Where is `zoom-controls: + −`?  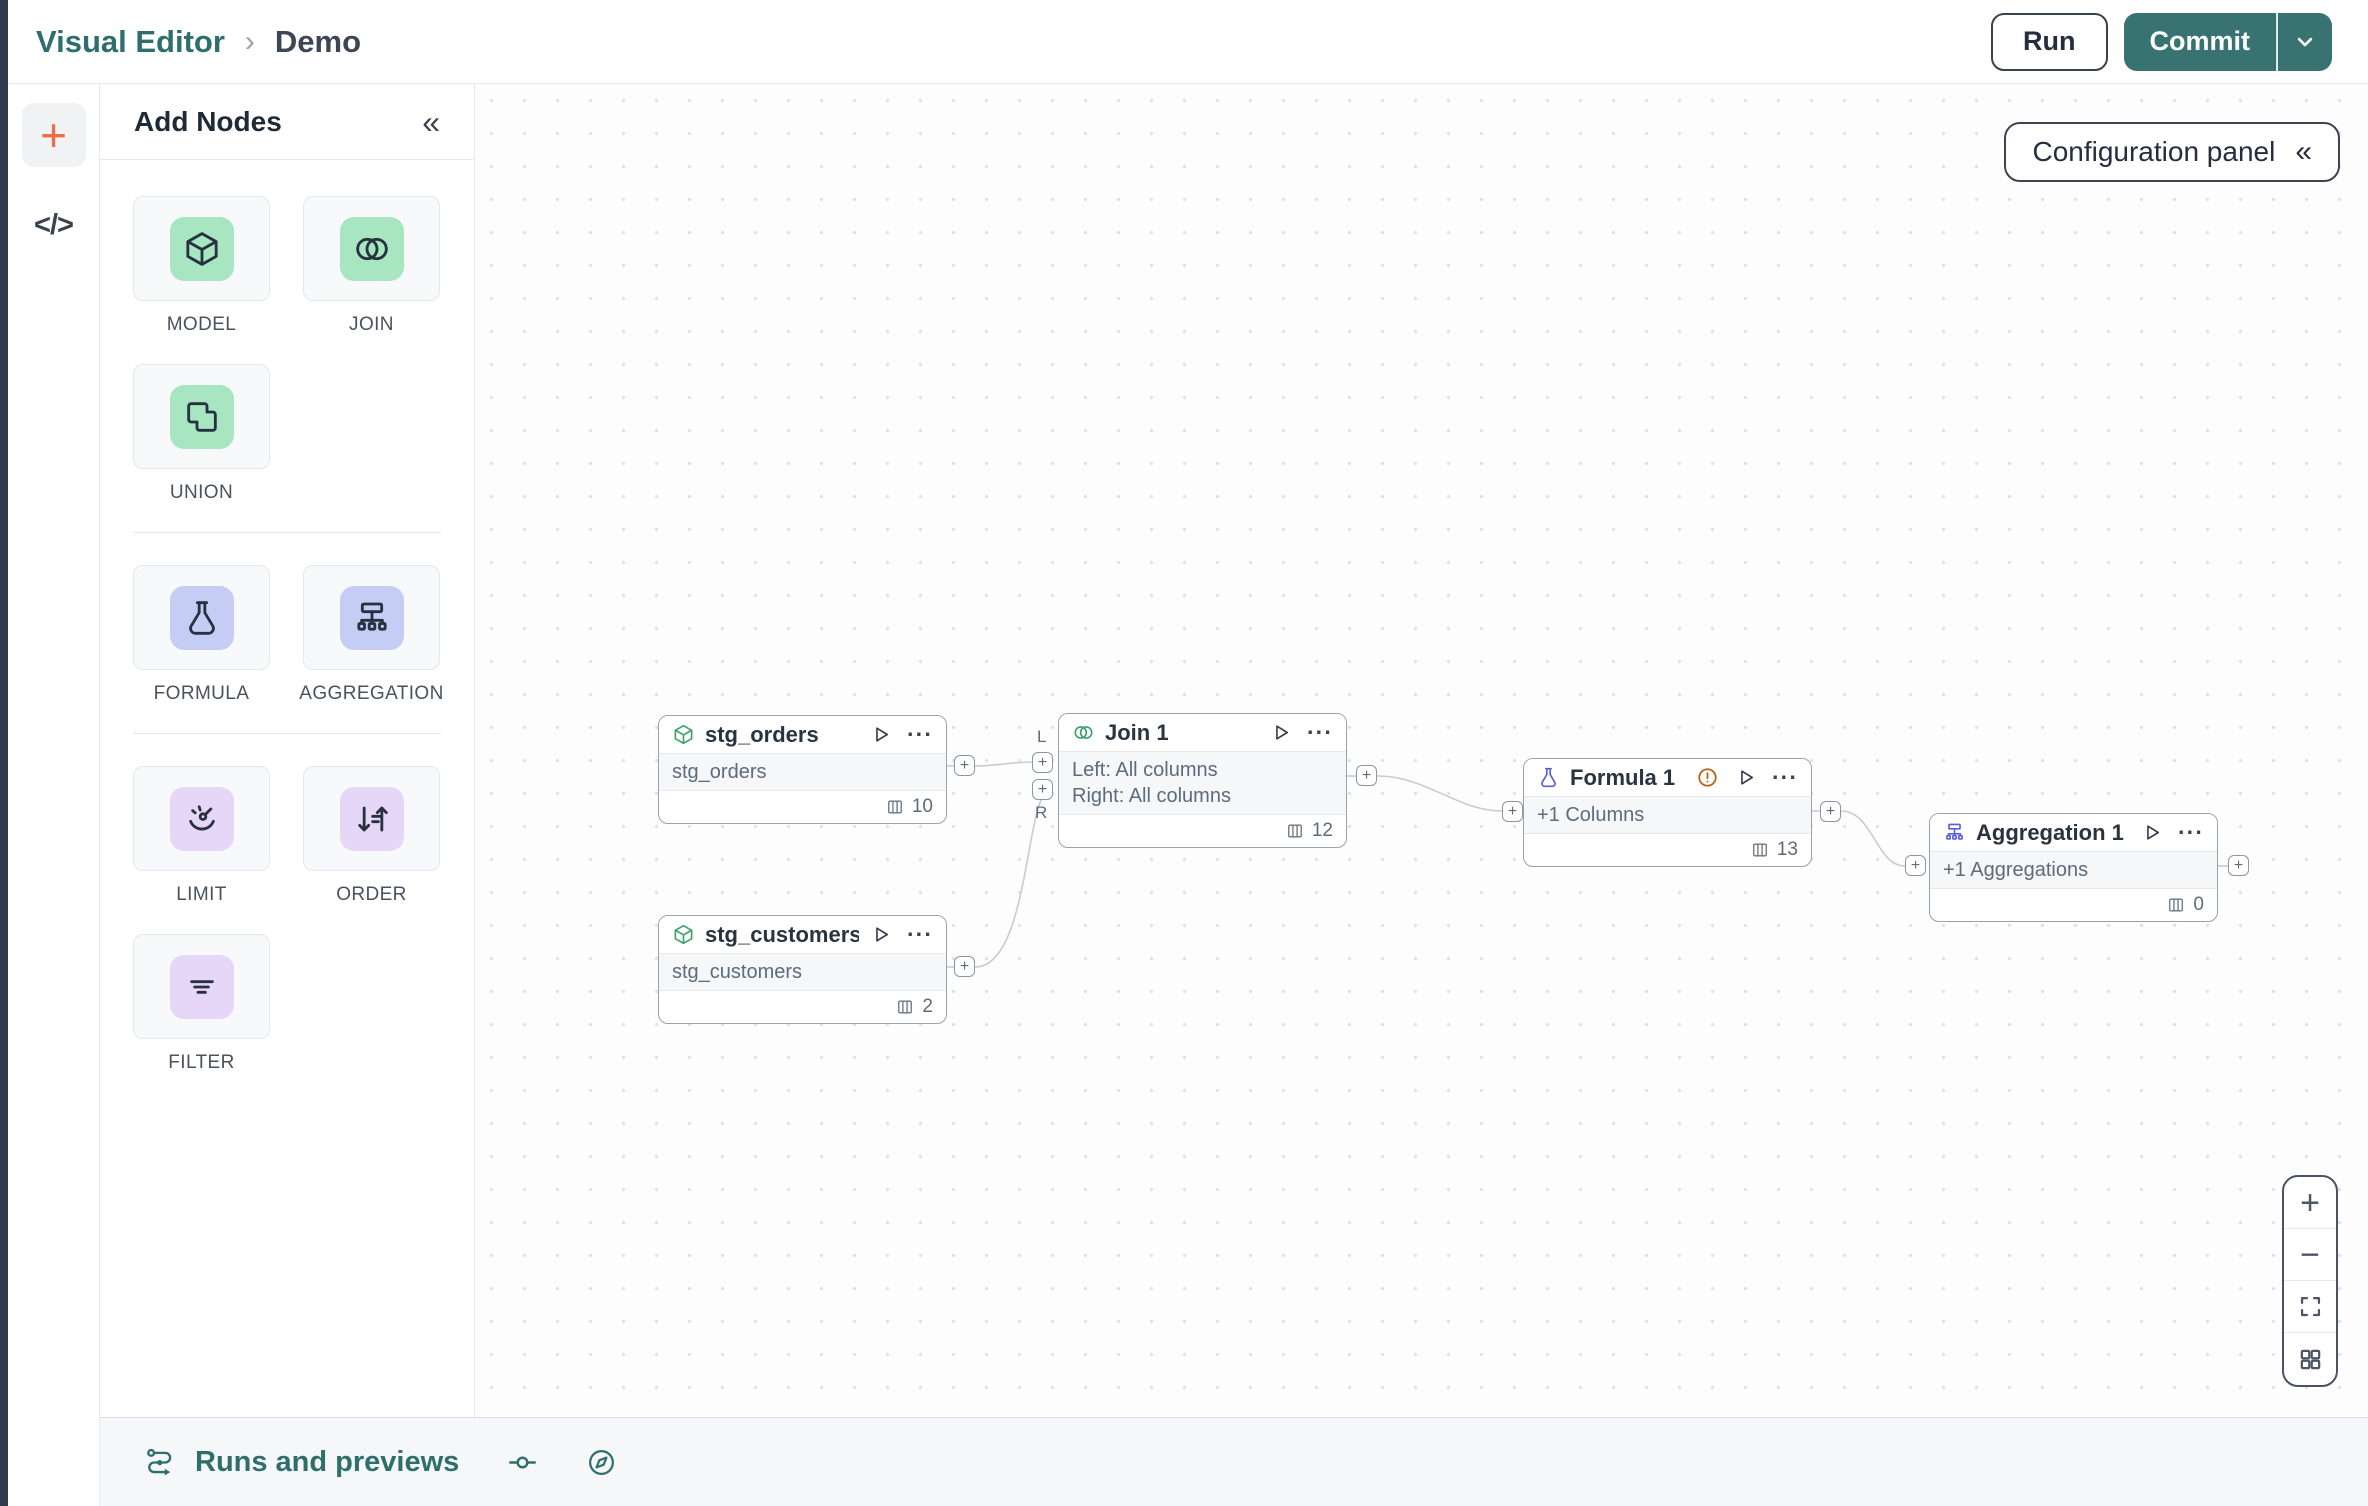
zoom-controls: + − is located at coordinates (2310, 1281).